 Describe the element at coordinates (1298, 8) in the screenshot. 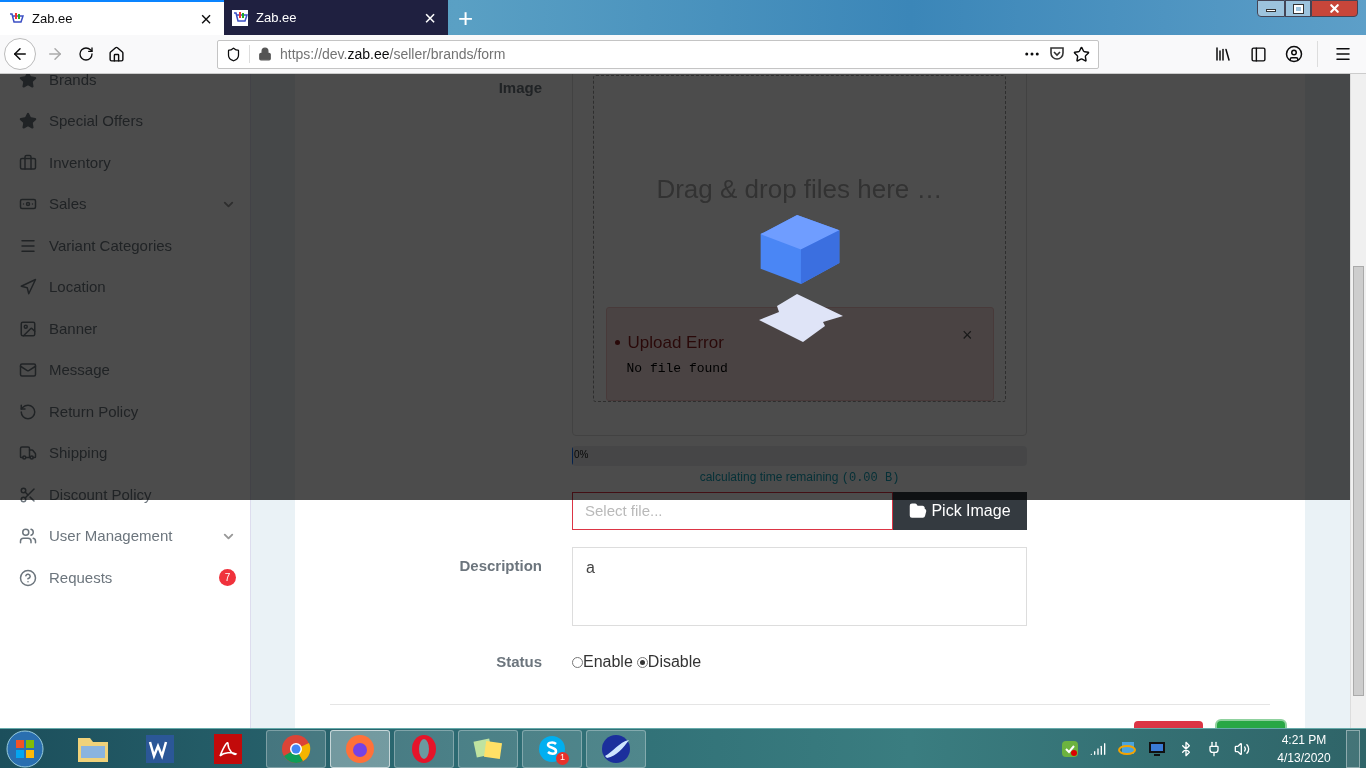

I see `restore-button` at that location.